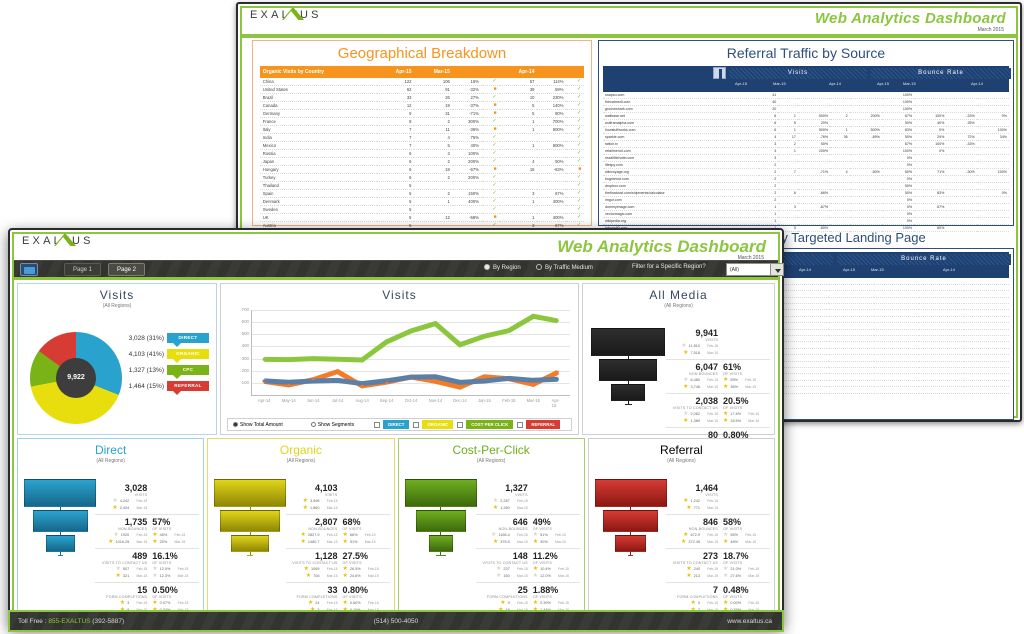  I want to click on table-cell: 67%, so click(898, 144).